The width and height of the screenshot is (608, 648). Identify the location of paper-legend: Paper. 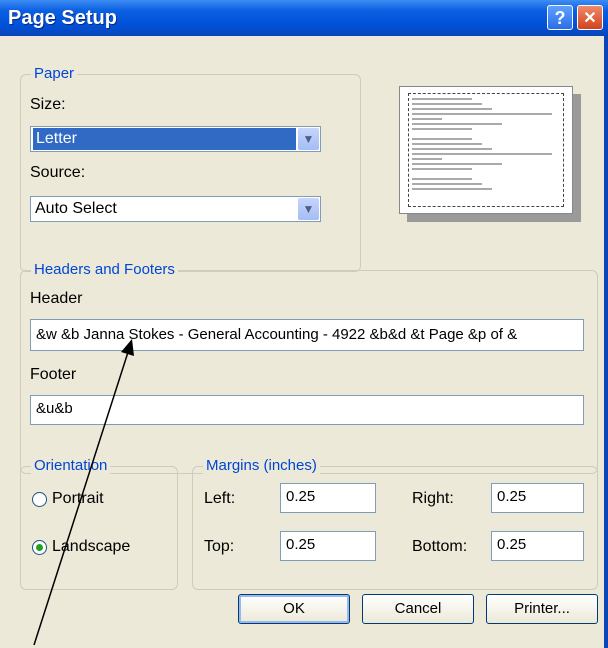
(54, 74).